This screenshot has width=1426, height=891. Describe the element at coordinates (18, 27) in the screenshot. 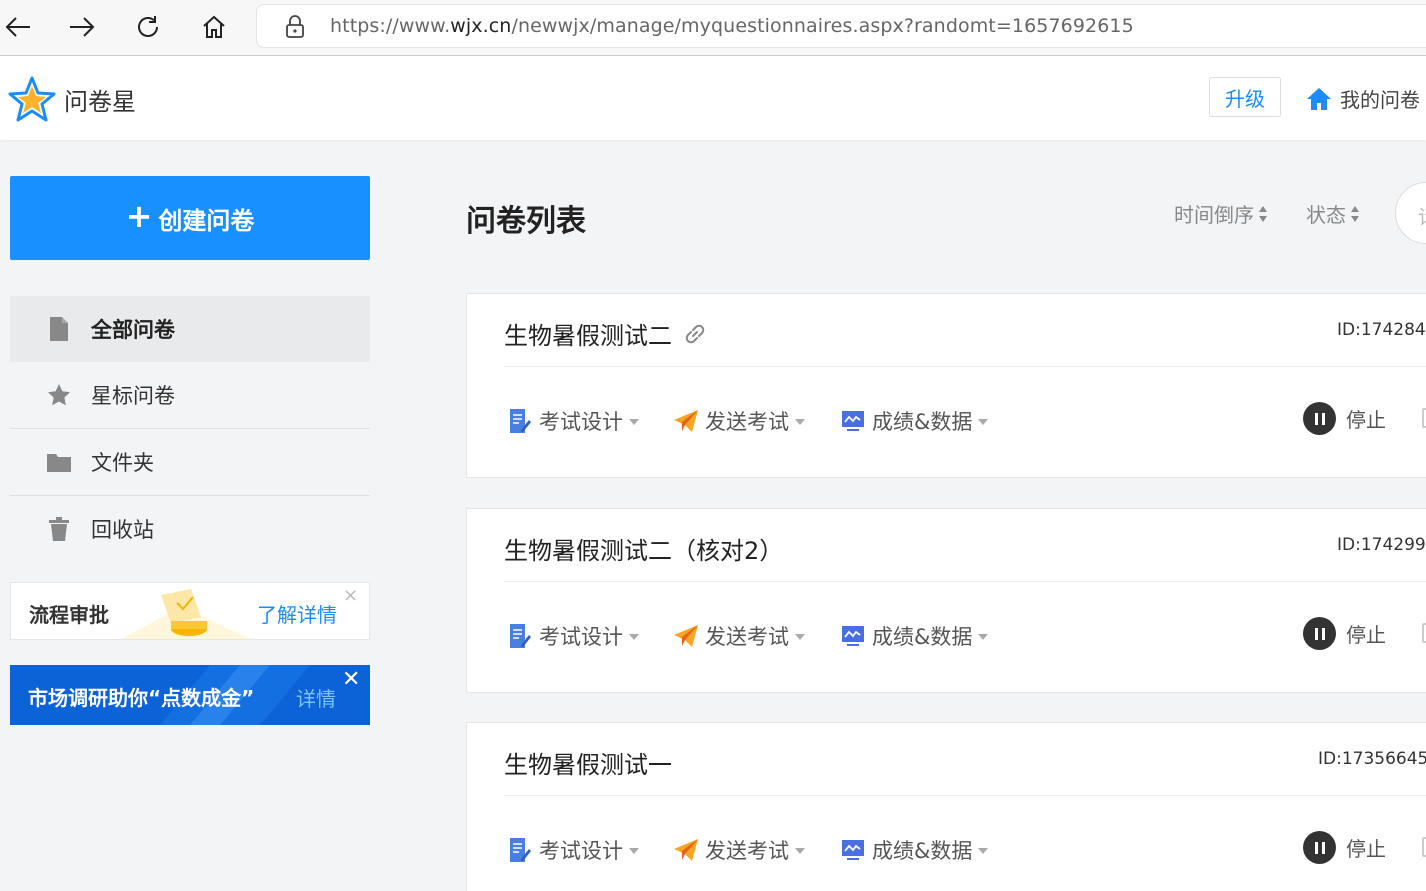

I see `back-arrow-icon` at that location.